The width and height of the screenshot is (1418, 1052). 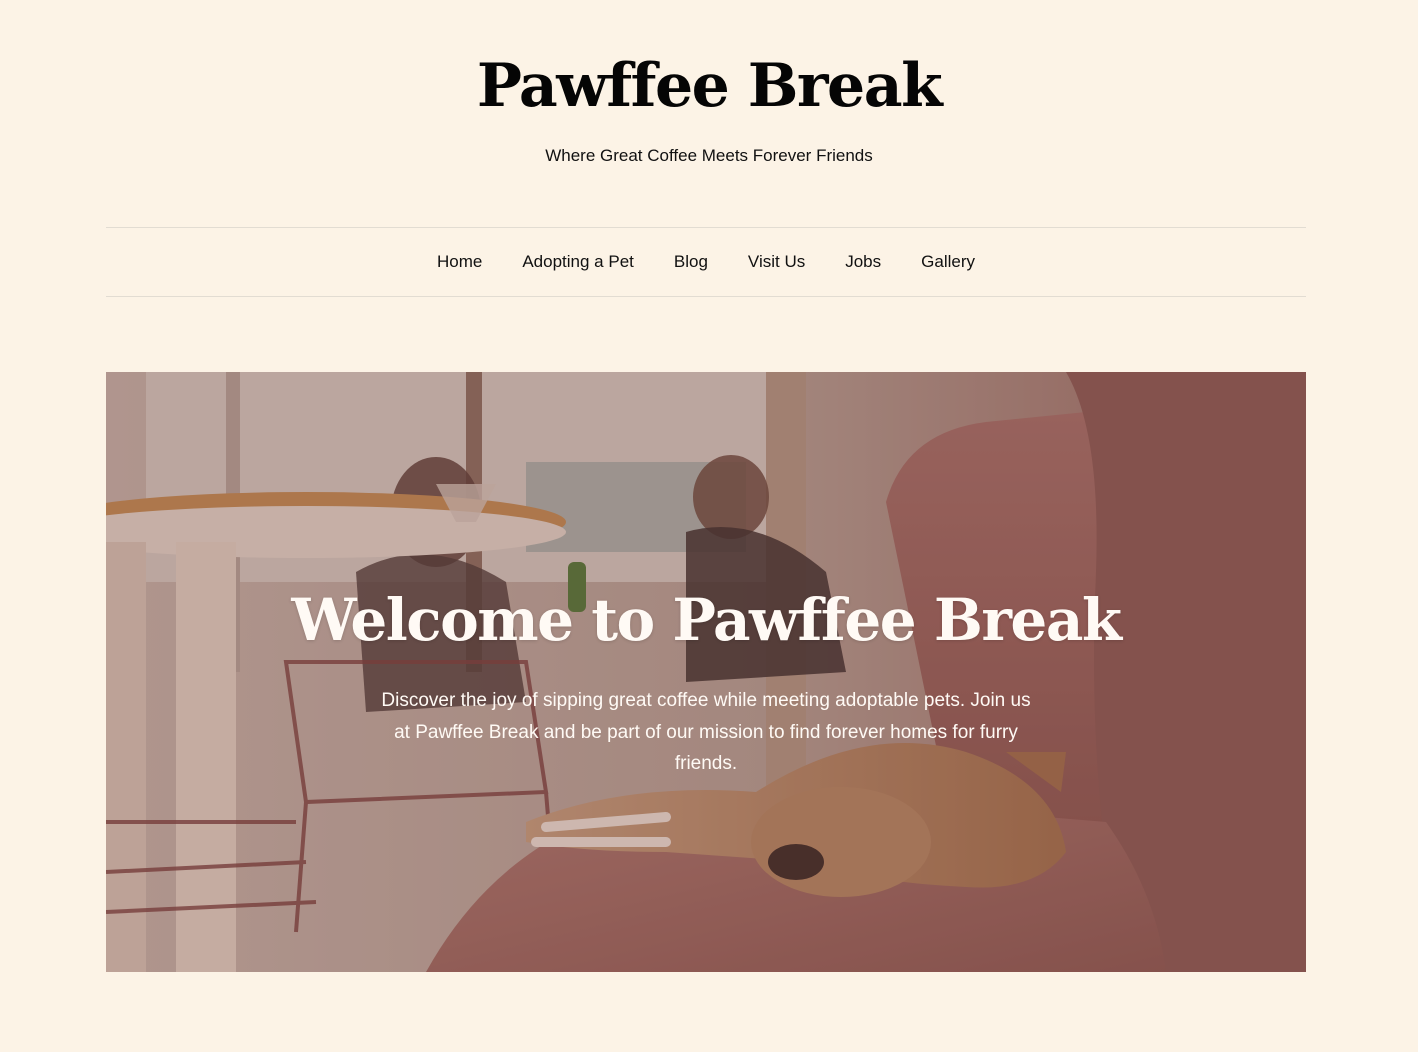 I want to click on nav-item-visit-us: Visit Us, so click(x=776, y=262).